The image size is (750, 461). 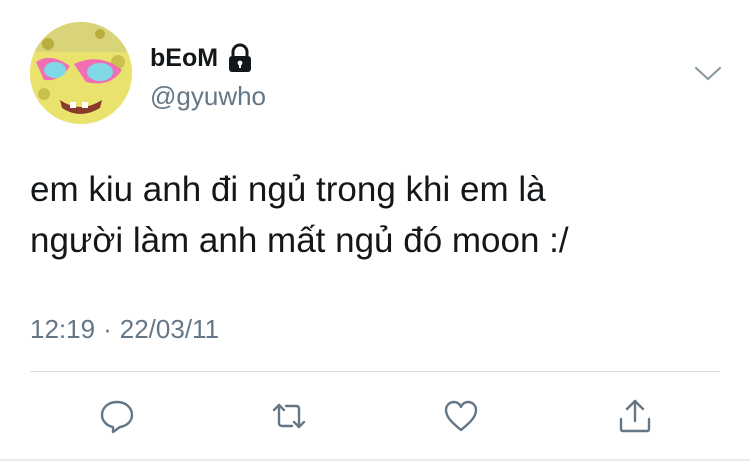 What do you see at coordinates (708, 74) in the screenshot?
I see `chevron-down-icon` at bounding box center [708, 74].